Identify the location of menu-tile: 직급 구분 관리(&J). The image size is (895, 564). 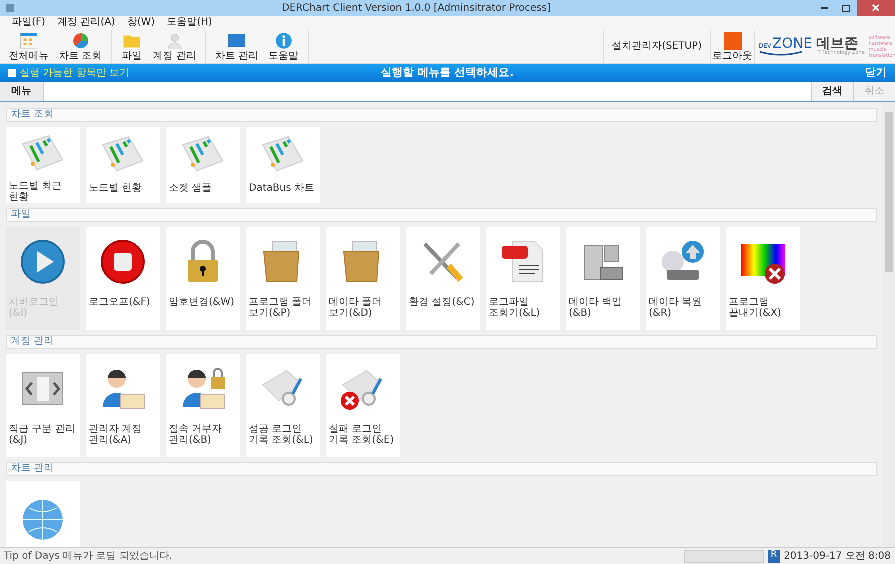
(43, 405).